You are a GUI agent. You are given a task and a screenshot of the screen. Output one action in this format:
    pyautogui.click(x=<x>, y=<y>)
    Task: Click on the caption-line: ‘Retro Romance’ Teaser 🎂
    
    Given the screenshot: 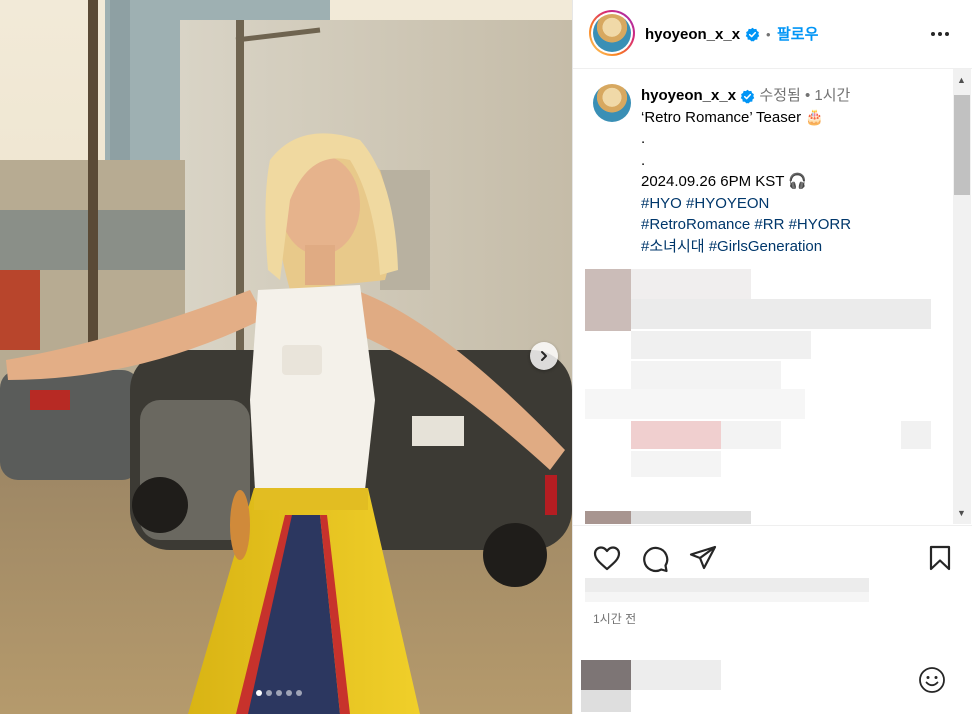 What is the action you would take?
    pyautogui.click(x=732, y=117)
    